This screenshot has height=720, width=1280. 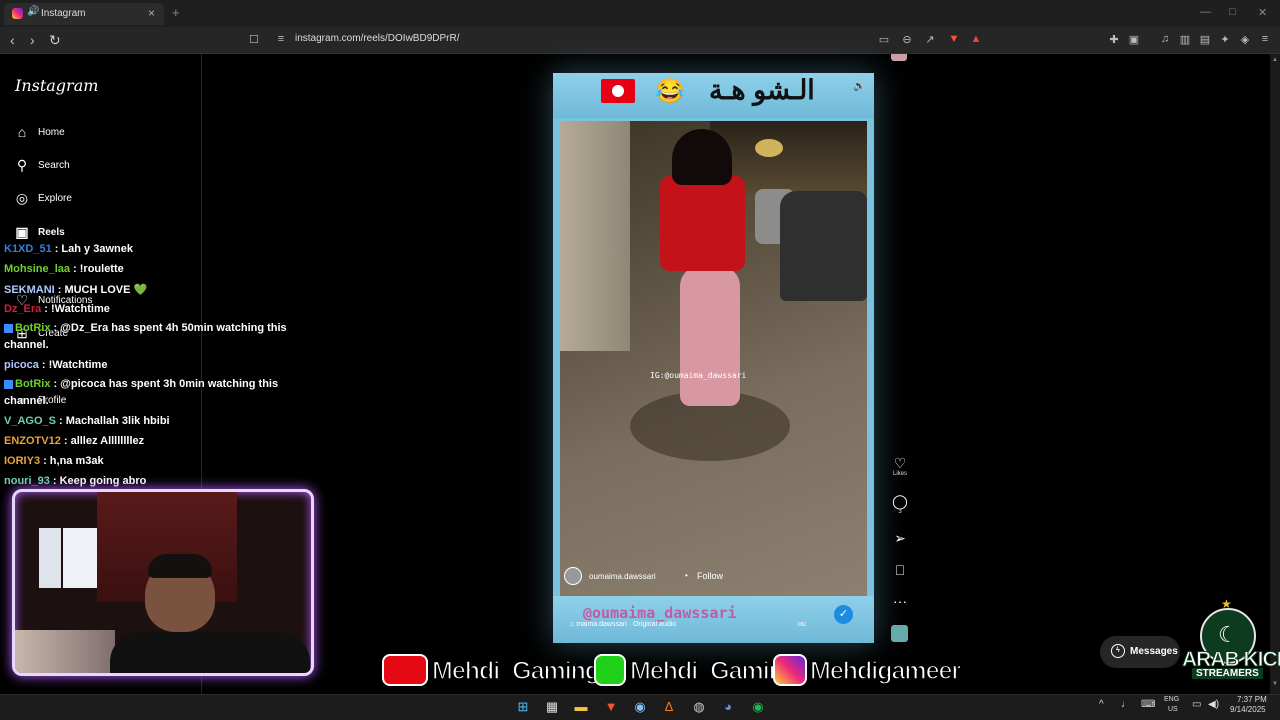 What do you see at coordinates (32, 441) in the screenshot?
I see `chat-username: ENZOTV12` at bounding box center [32, 441].